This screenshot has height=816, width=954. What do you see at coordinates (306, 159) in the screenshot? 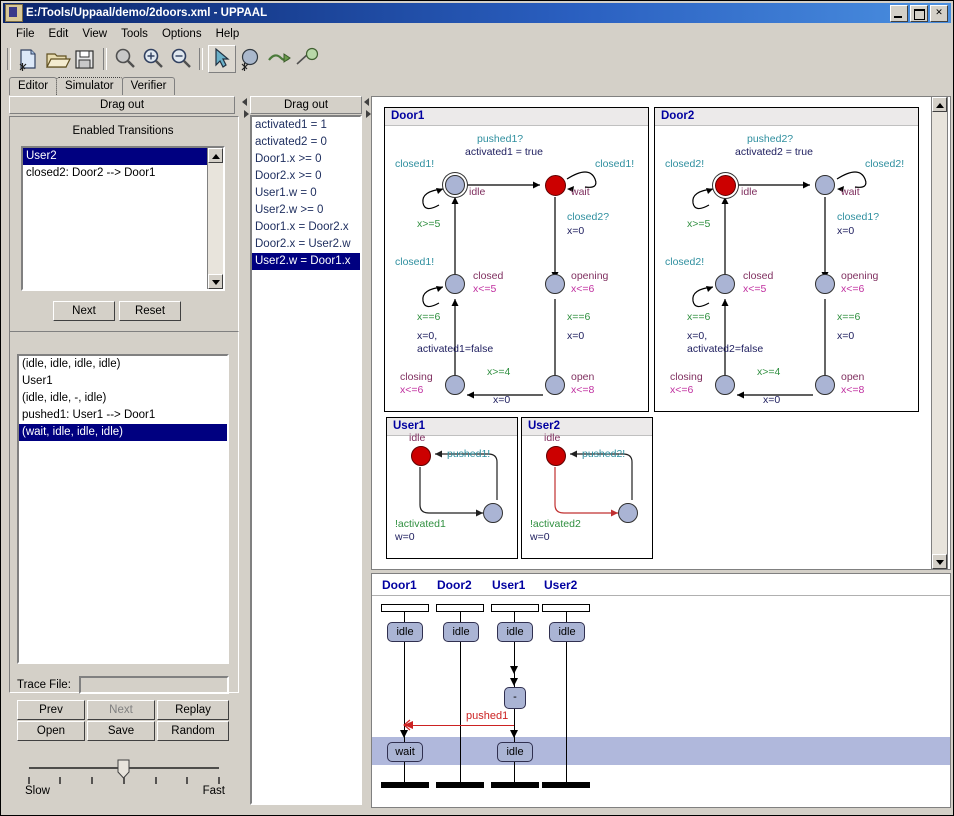
I see `list-item: Door1.x >= 0` at bounding box center [306, 159].